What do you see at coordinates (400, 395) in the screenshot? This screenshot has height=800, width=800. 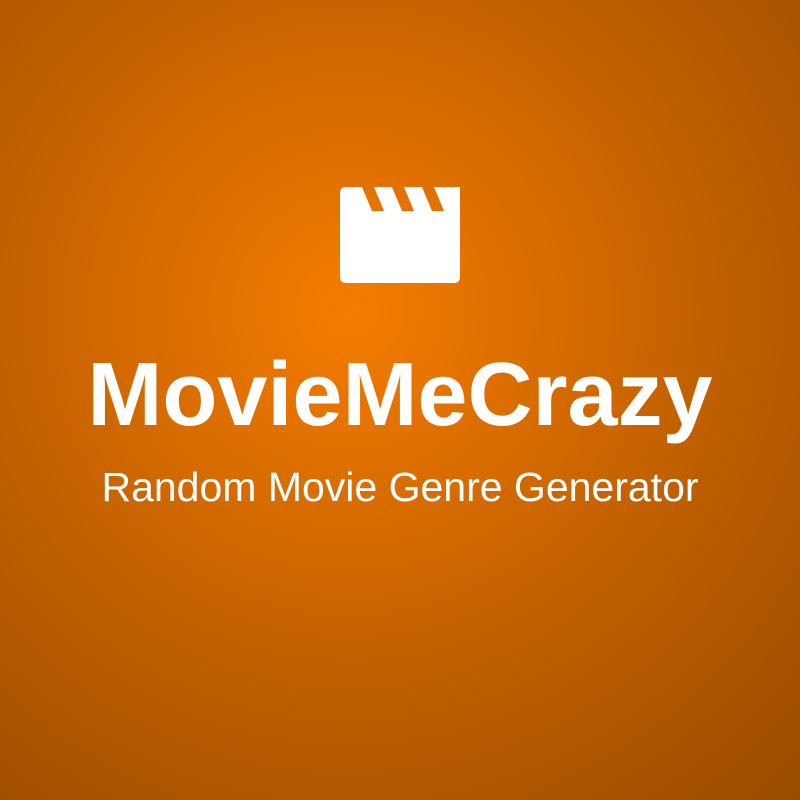 I see `app-title: MovieMeCrazy` at bounding box center [400, 395].